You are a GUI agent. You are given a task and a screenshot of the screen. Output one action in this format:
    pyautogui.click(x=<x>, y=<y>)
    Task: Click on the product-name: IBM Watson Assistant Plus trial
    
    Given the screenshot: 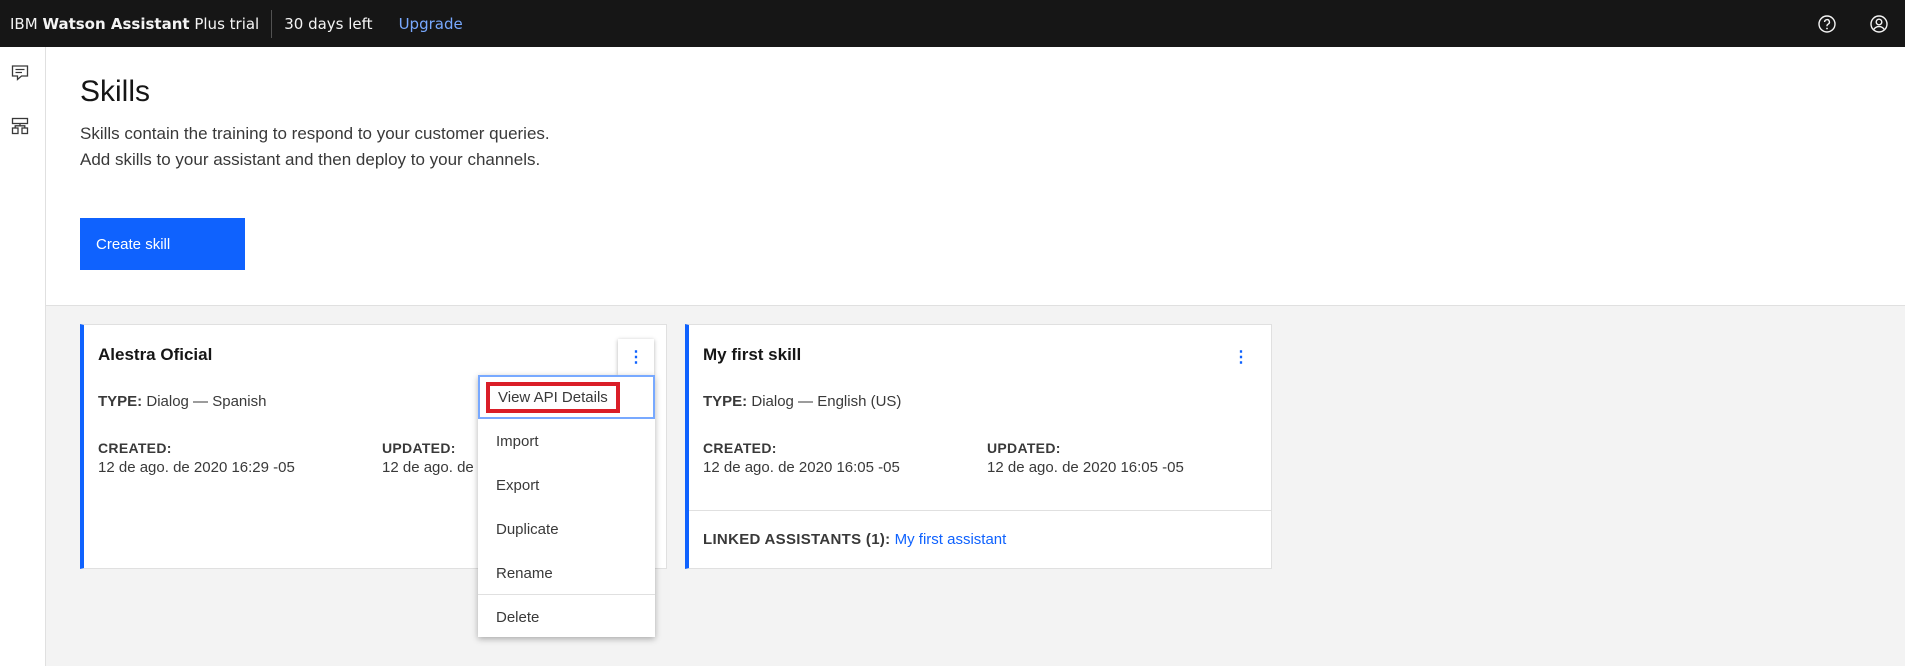 What is the action you would take?
    pyautogui.click(x=135, y=23)
    